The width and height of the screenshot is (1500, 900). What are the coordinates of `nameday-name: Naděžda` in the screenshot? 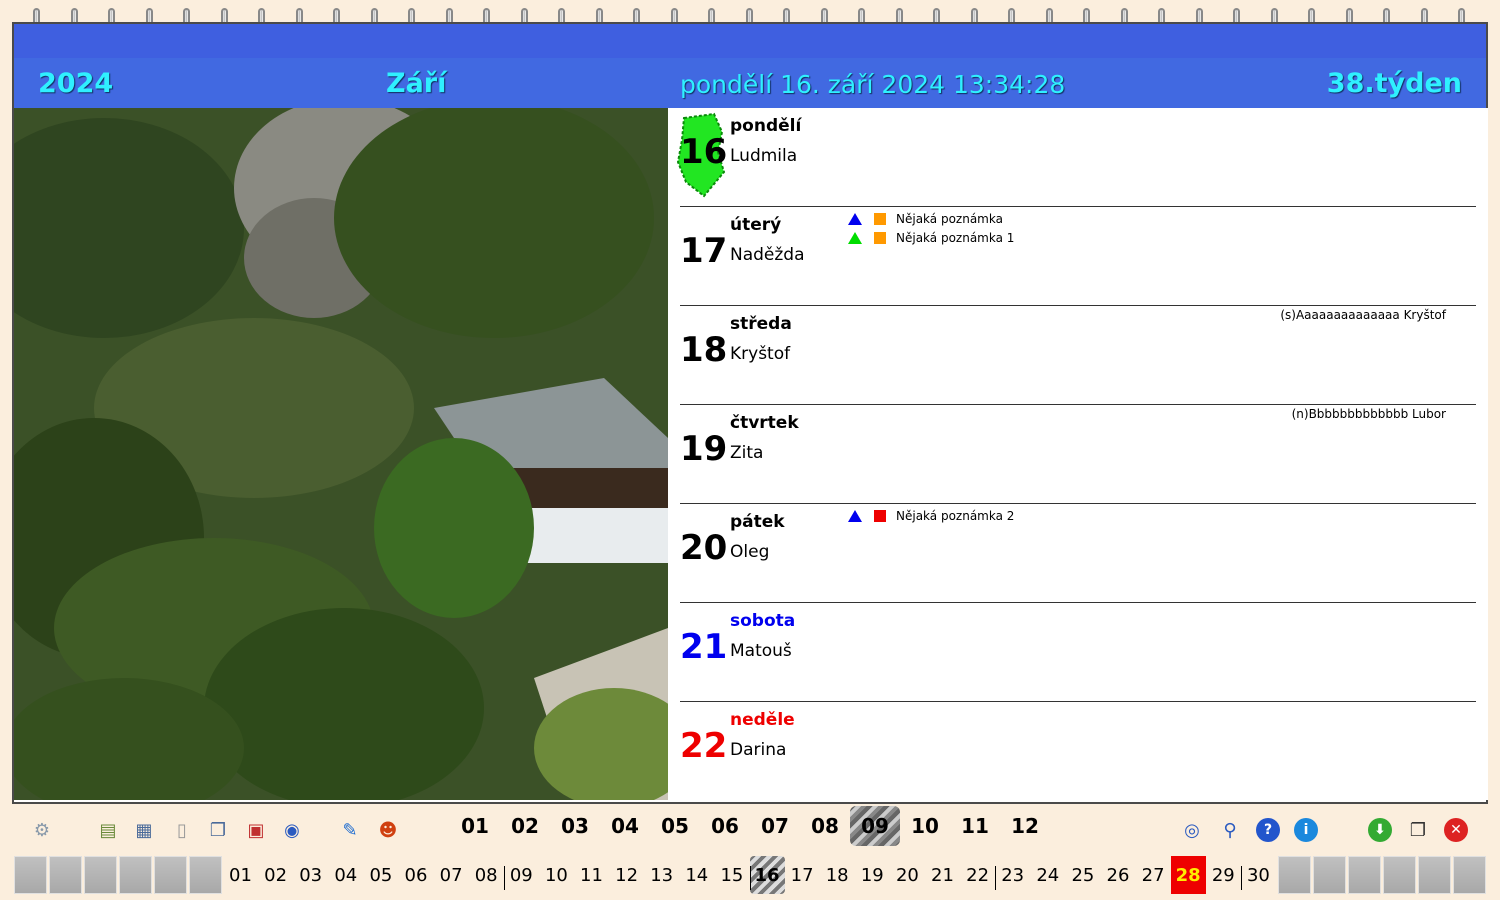 It's located at (767, 255).